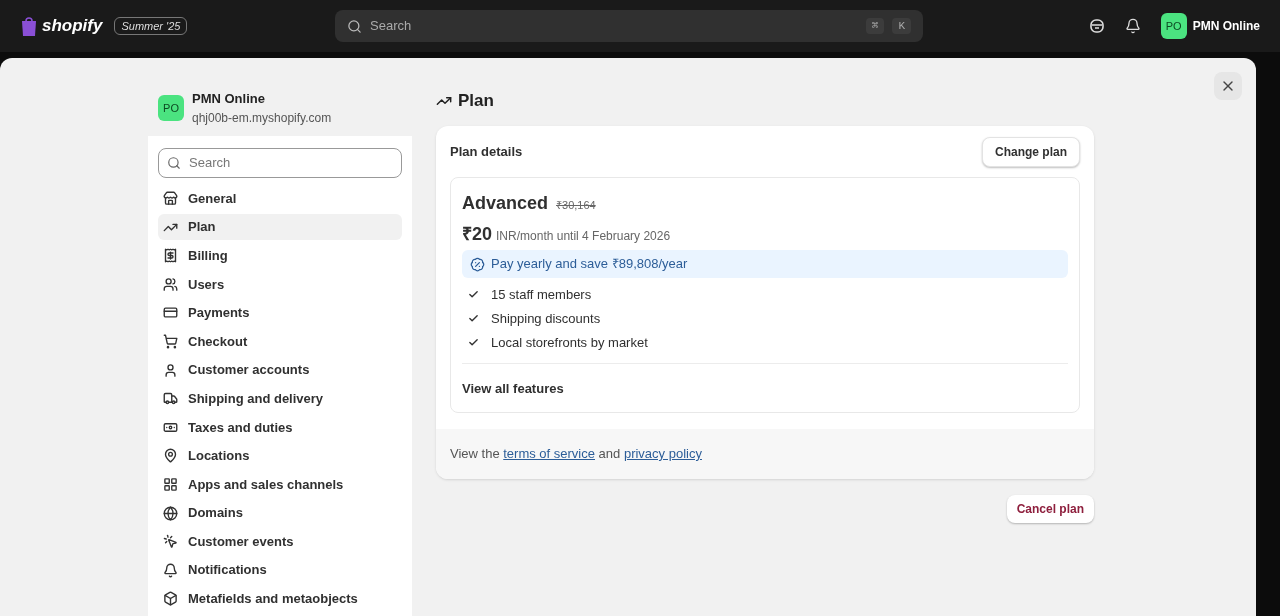 Image resolution: width=1280 pixels, height=616 pixels. Describe the element at coordinates (477, 234) in the screenshot. I see `price: ₹20` at that location.